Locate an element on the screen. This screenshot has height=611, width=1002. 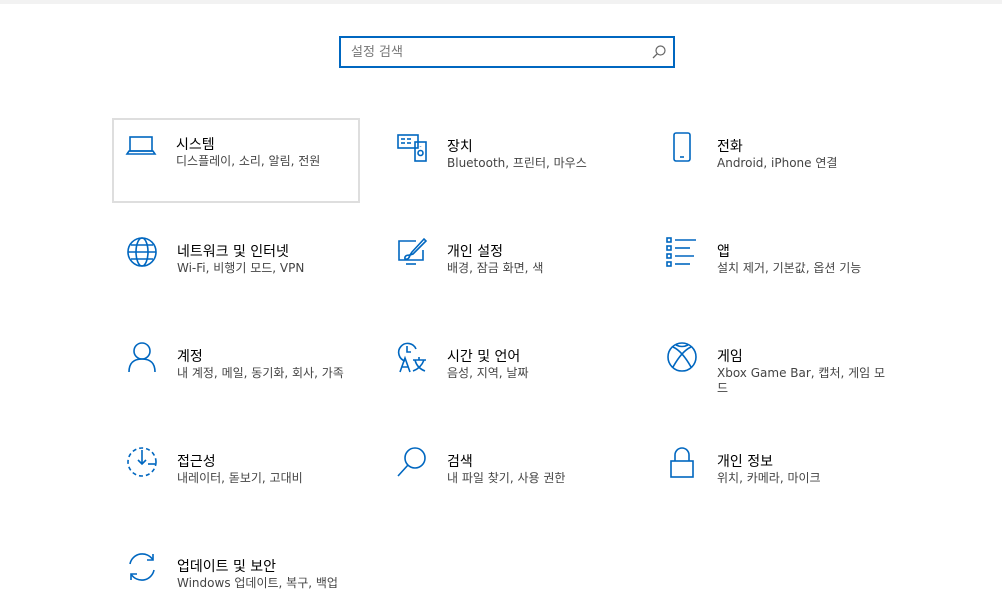
tile-network: 네트워크 및 인터넷 Wi-Fi, 비행기 모드, VPN is located at coordinates (237, 266).